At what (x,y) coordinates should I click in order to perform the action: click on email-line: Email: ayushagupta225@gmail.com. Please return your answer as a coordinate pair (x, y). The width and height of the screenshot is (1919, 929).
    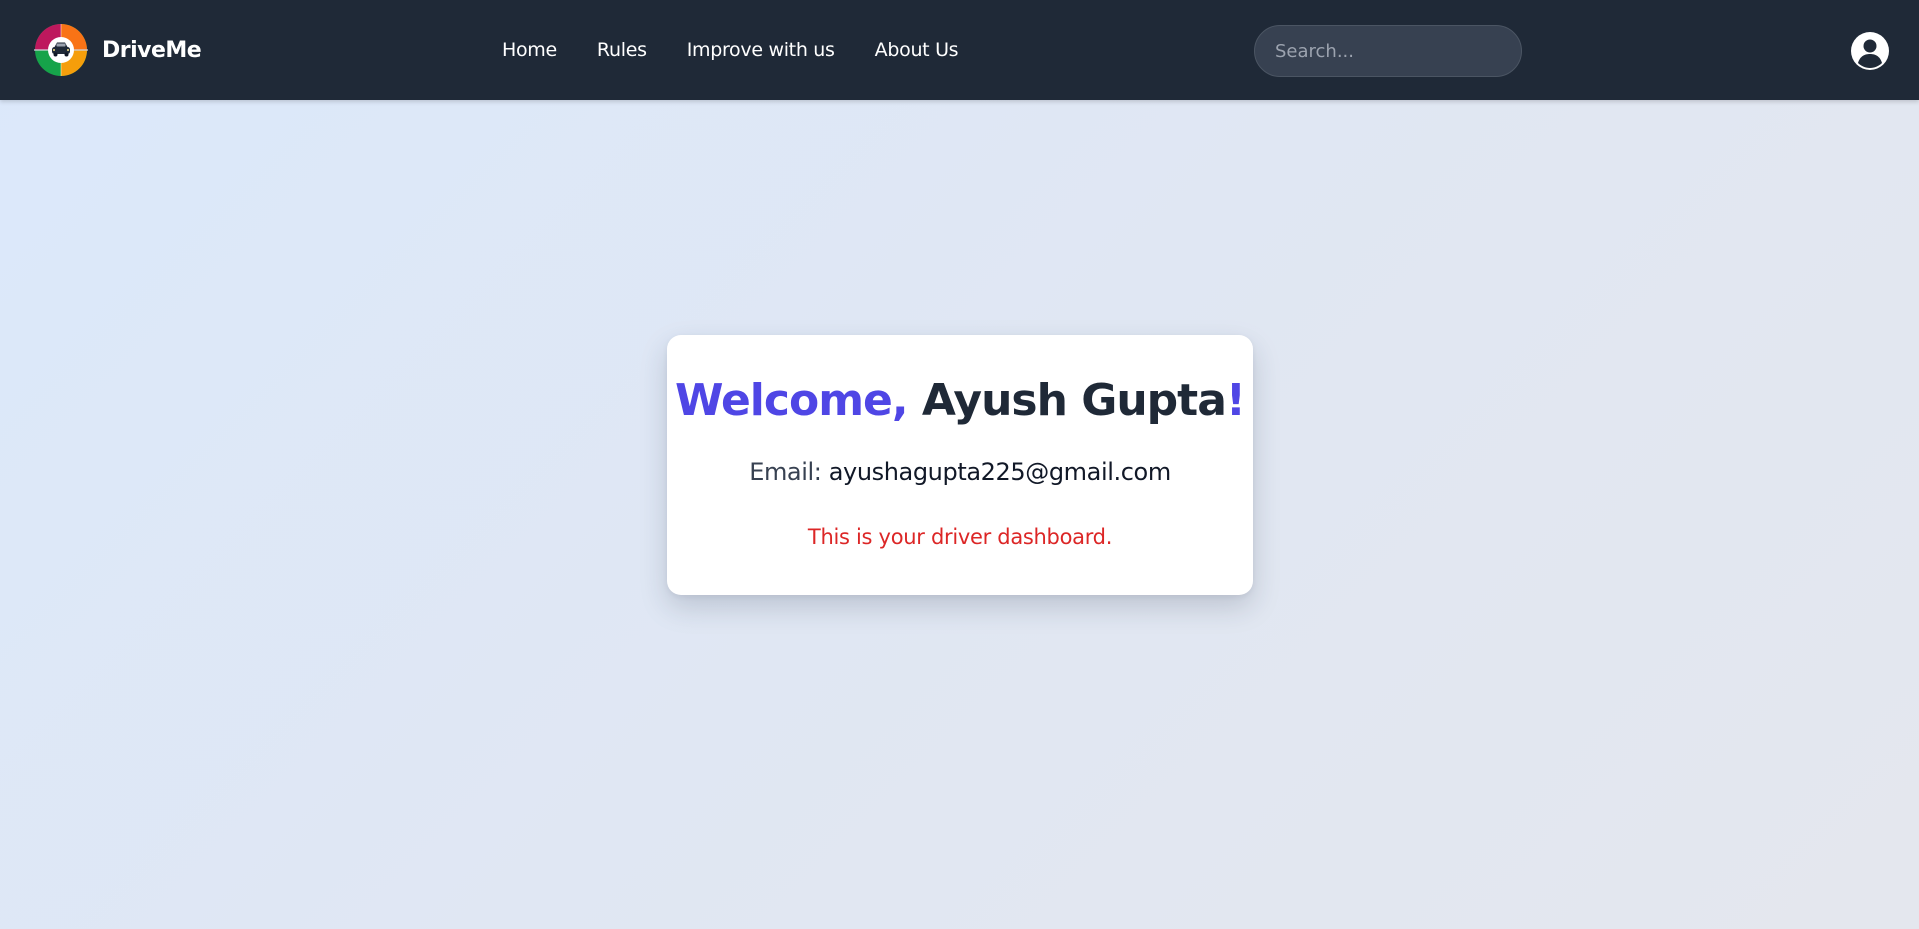
    Looking at the image, I should click on (960, 472).